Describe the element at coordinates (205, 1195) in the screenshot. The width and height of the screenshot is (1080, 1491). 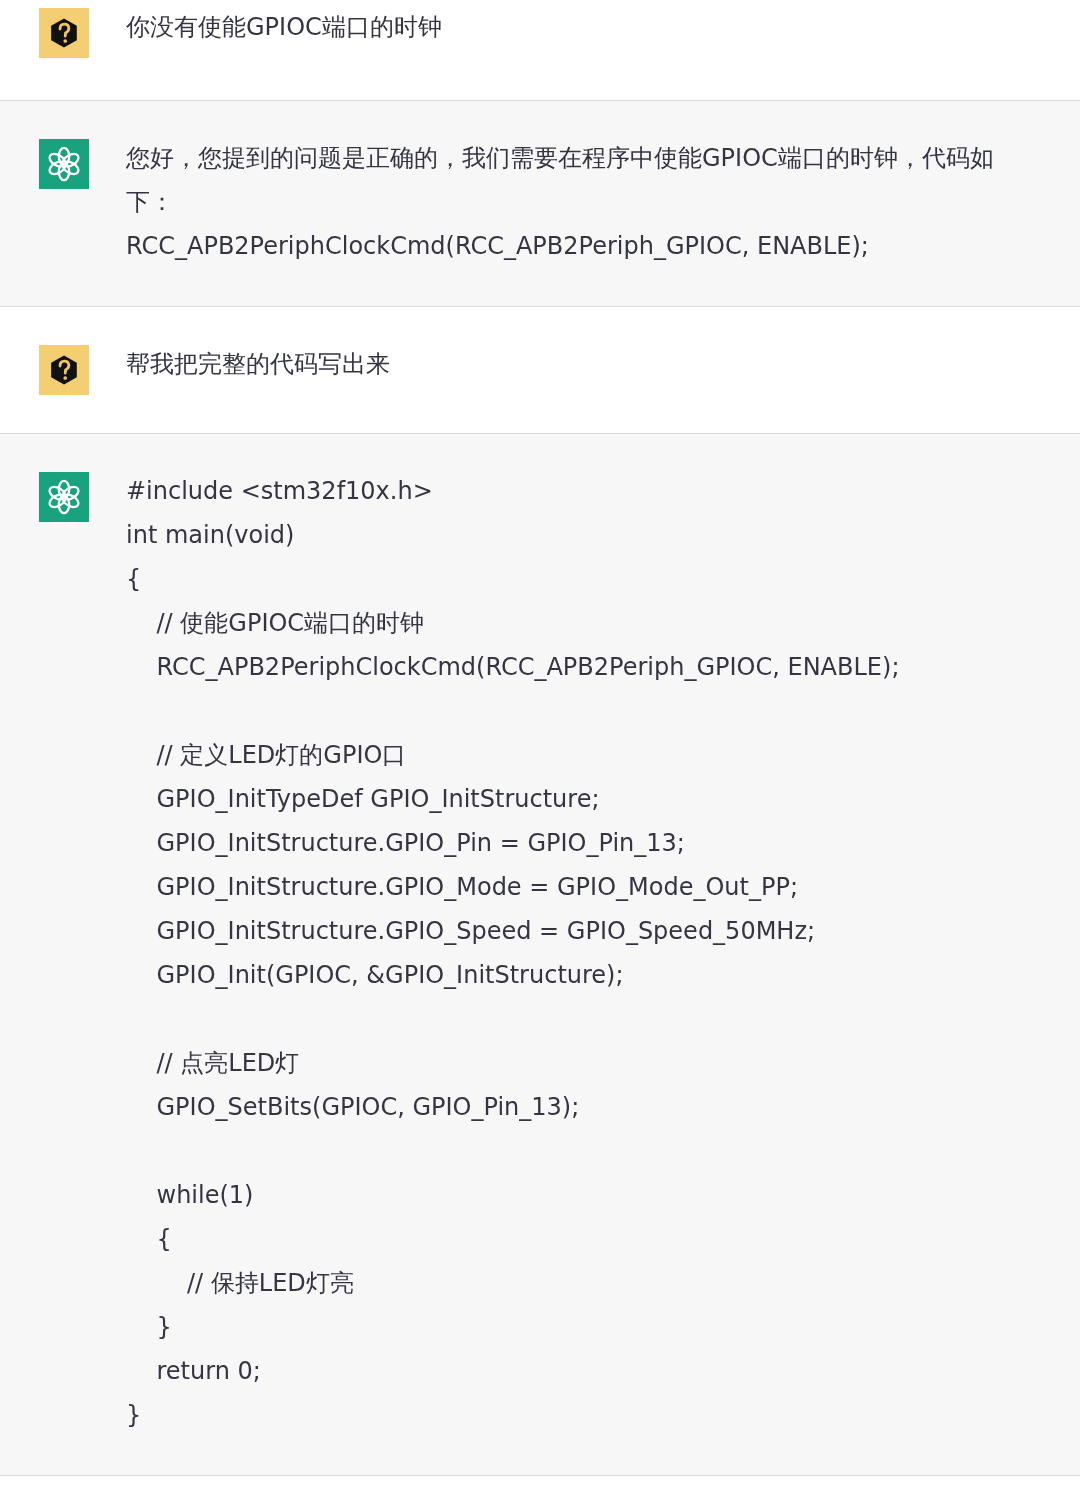
I see `message-text: while(1)` at that location.